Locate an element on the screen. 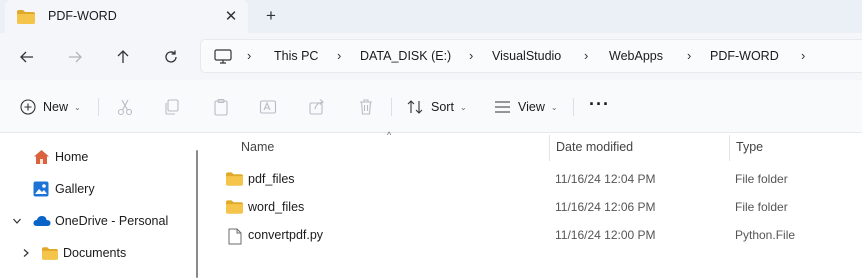 This screenshot has width=862, height=278. sort-button: Sort ⌄ is located at coordinates (437, 107).